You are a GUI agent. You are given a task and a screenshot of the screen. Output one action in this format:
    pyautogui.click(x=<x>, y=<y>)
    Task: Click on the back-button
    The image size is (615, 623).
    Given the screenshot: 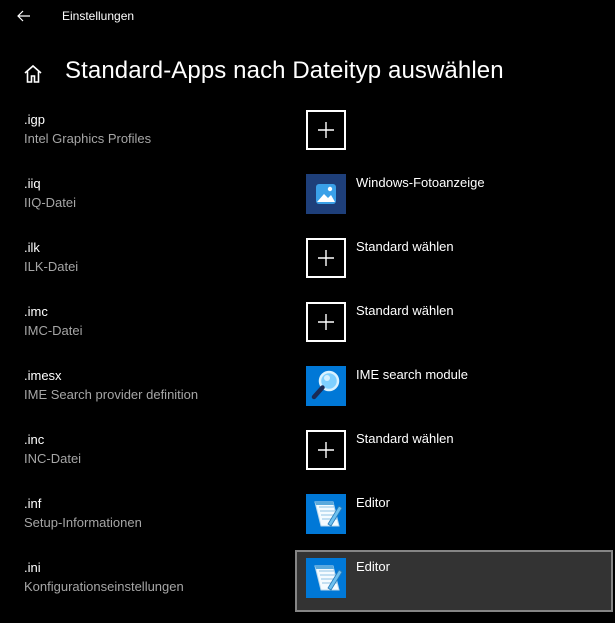 What is the action you would take?
    pyautogui.click(x=24, y=16)
    